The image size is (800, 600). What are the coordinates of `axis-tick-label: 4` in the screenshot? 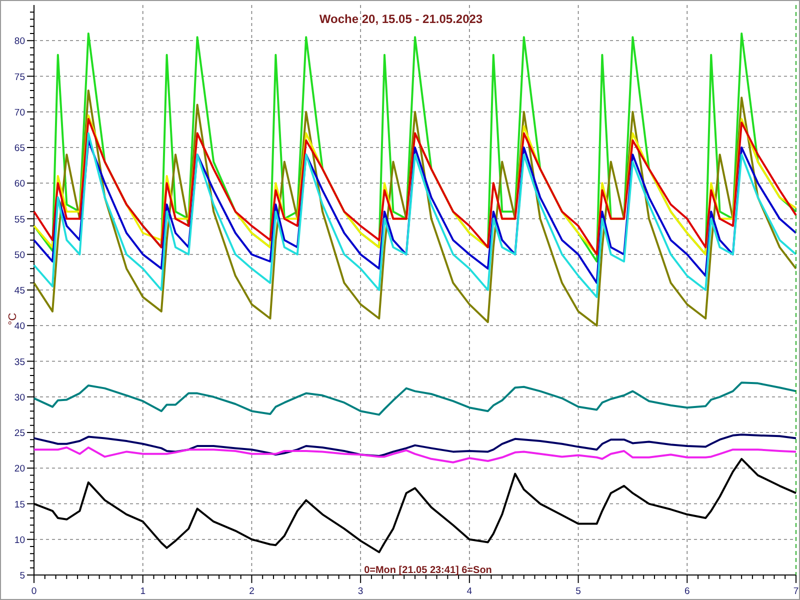 It's located at (469, 591).